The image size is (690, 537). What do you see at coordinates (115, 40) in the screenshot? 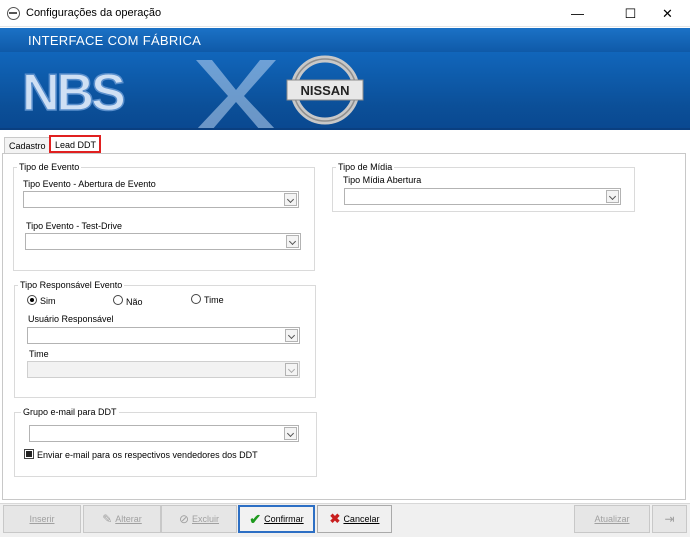
I see `banner-title: INTERFACE COM FÁBRICA` at bounding box center [115, 40].